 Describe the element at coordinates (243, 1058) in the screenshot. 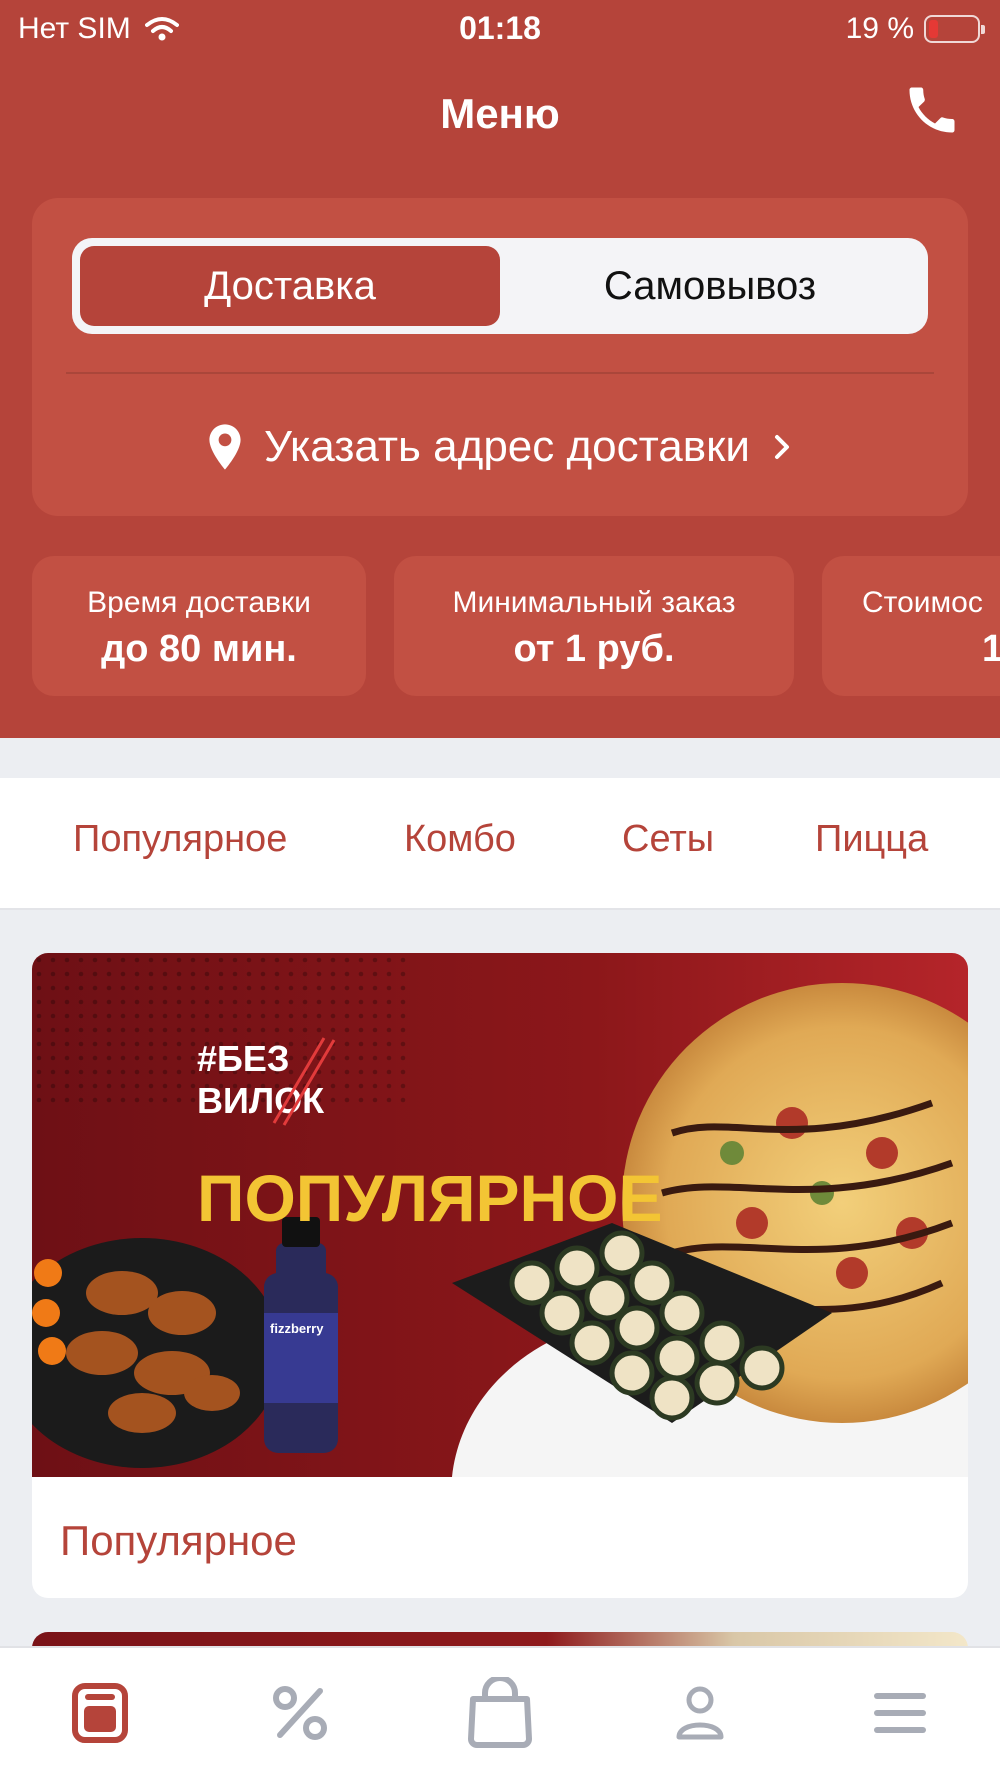

I see `banner-hashtag-line1: #БЕЗ` at that location.